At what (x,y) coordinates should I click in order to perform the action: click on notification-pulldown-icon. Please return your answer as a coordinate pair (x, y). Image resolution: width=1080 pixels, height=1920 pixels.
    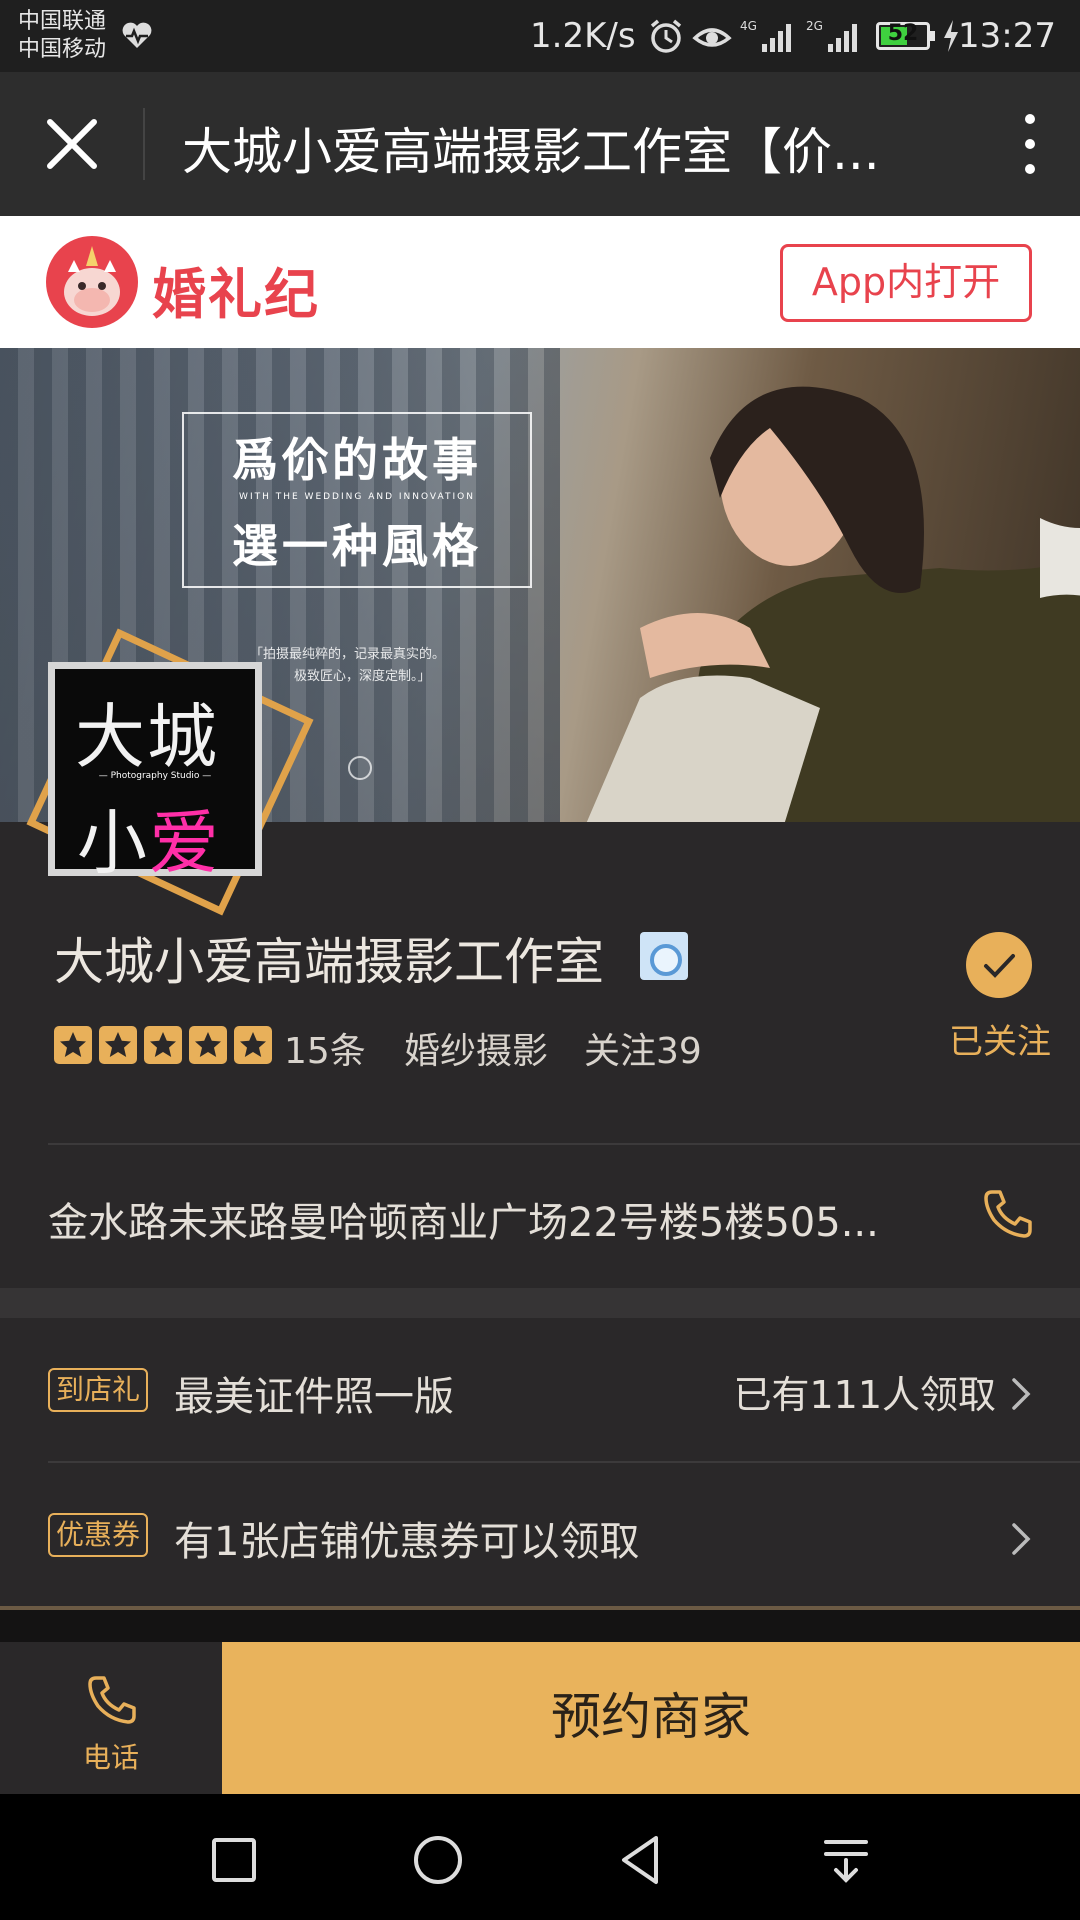
    Looking at the image, I should click on (846, 1860).